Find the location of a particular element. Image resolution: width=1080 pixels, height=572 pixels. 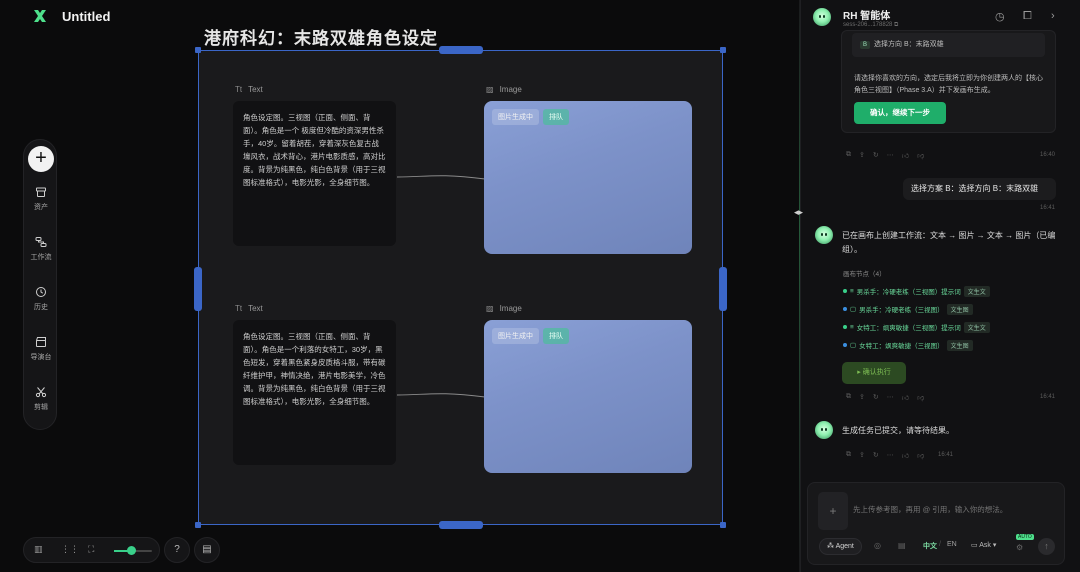

node-type-chip: 文生图 is located at coordinates (959, 345).